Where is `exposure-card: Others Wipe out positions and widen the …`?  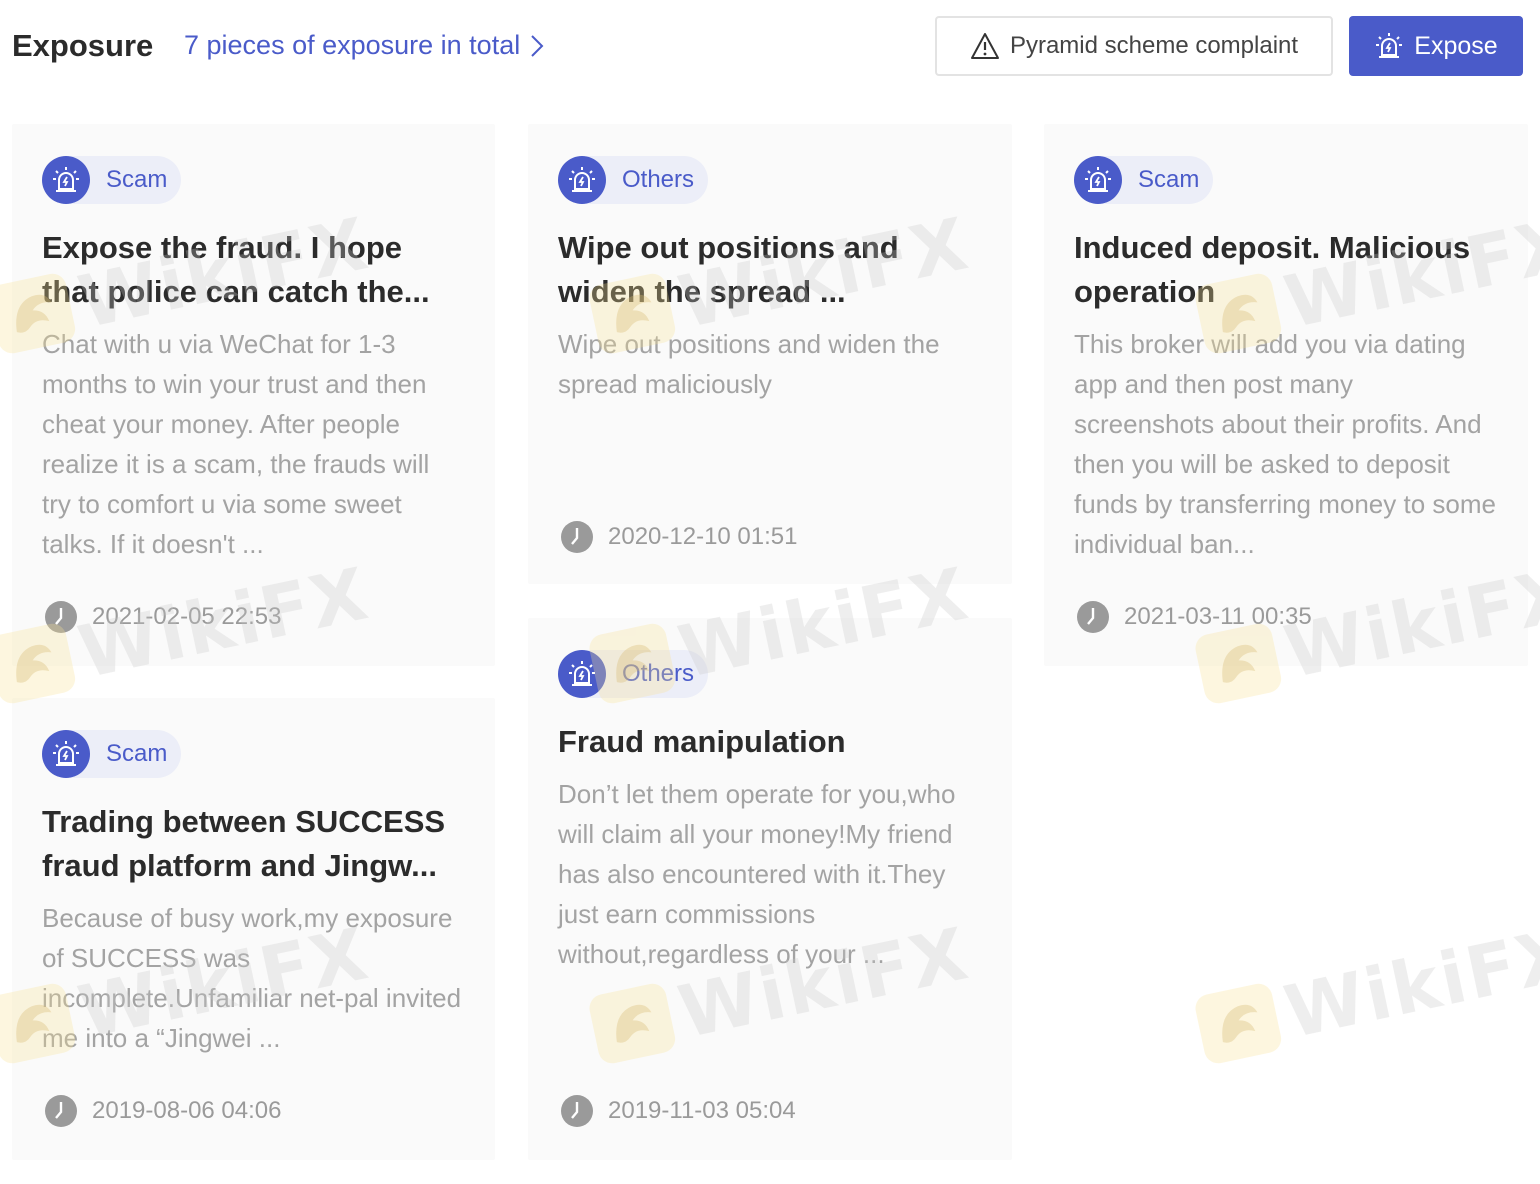 exposure-card: Others Wipe out positions and widen the … is located at coordinates (770, 354).